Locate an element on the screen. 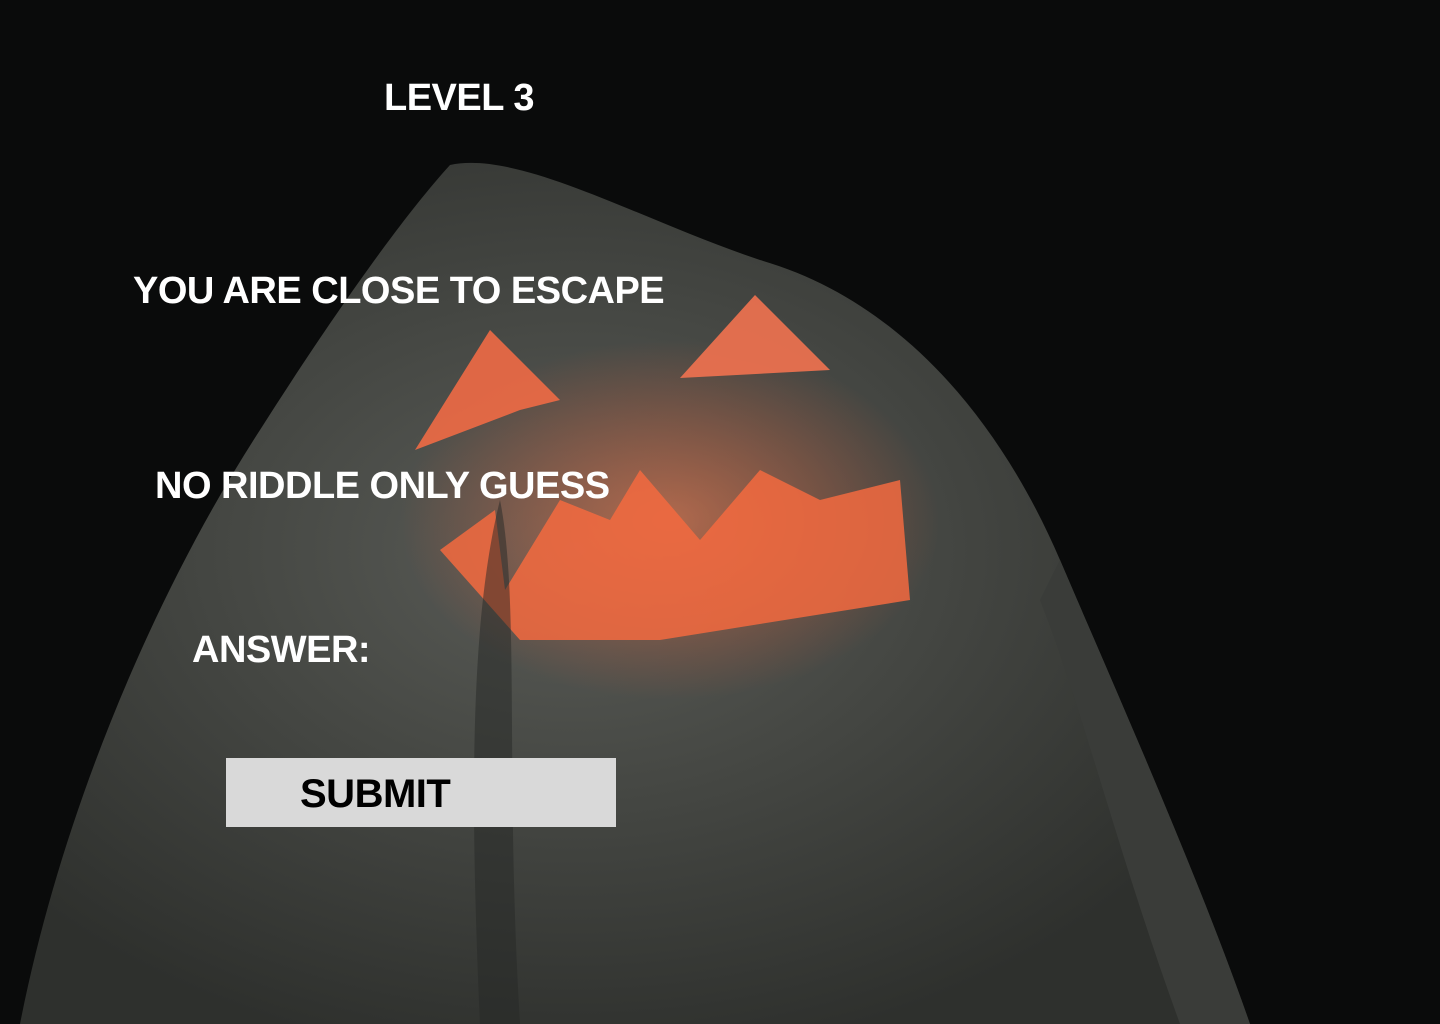 Image resolution: width=1440 pixels, height=1024 pixels. submit-button: SUBMIT is located at coordinates (421, 792).